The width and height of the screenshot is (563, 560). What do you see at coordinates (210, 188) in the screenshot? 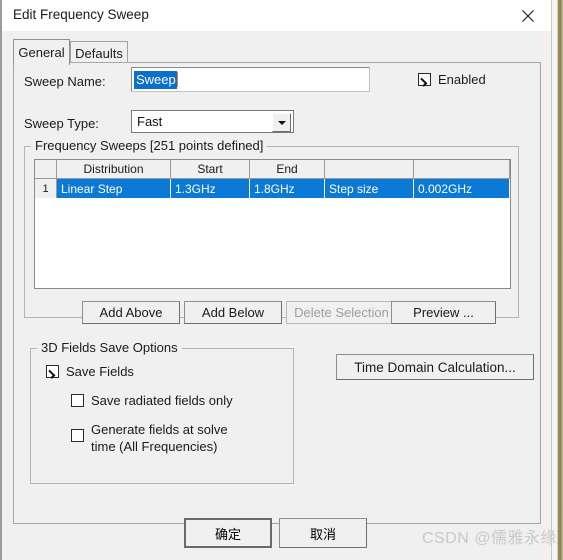
I see `table-cell-start: 1.3GHz` at bounding box center [210, 188].